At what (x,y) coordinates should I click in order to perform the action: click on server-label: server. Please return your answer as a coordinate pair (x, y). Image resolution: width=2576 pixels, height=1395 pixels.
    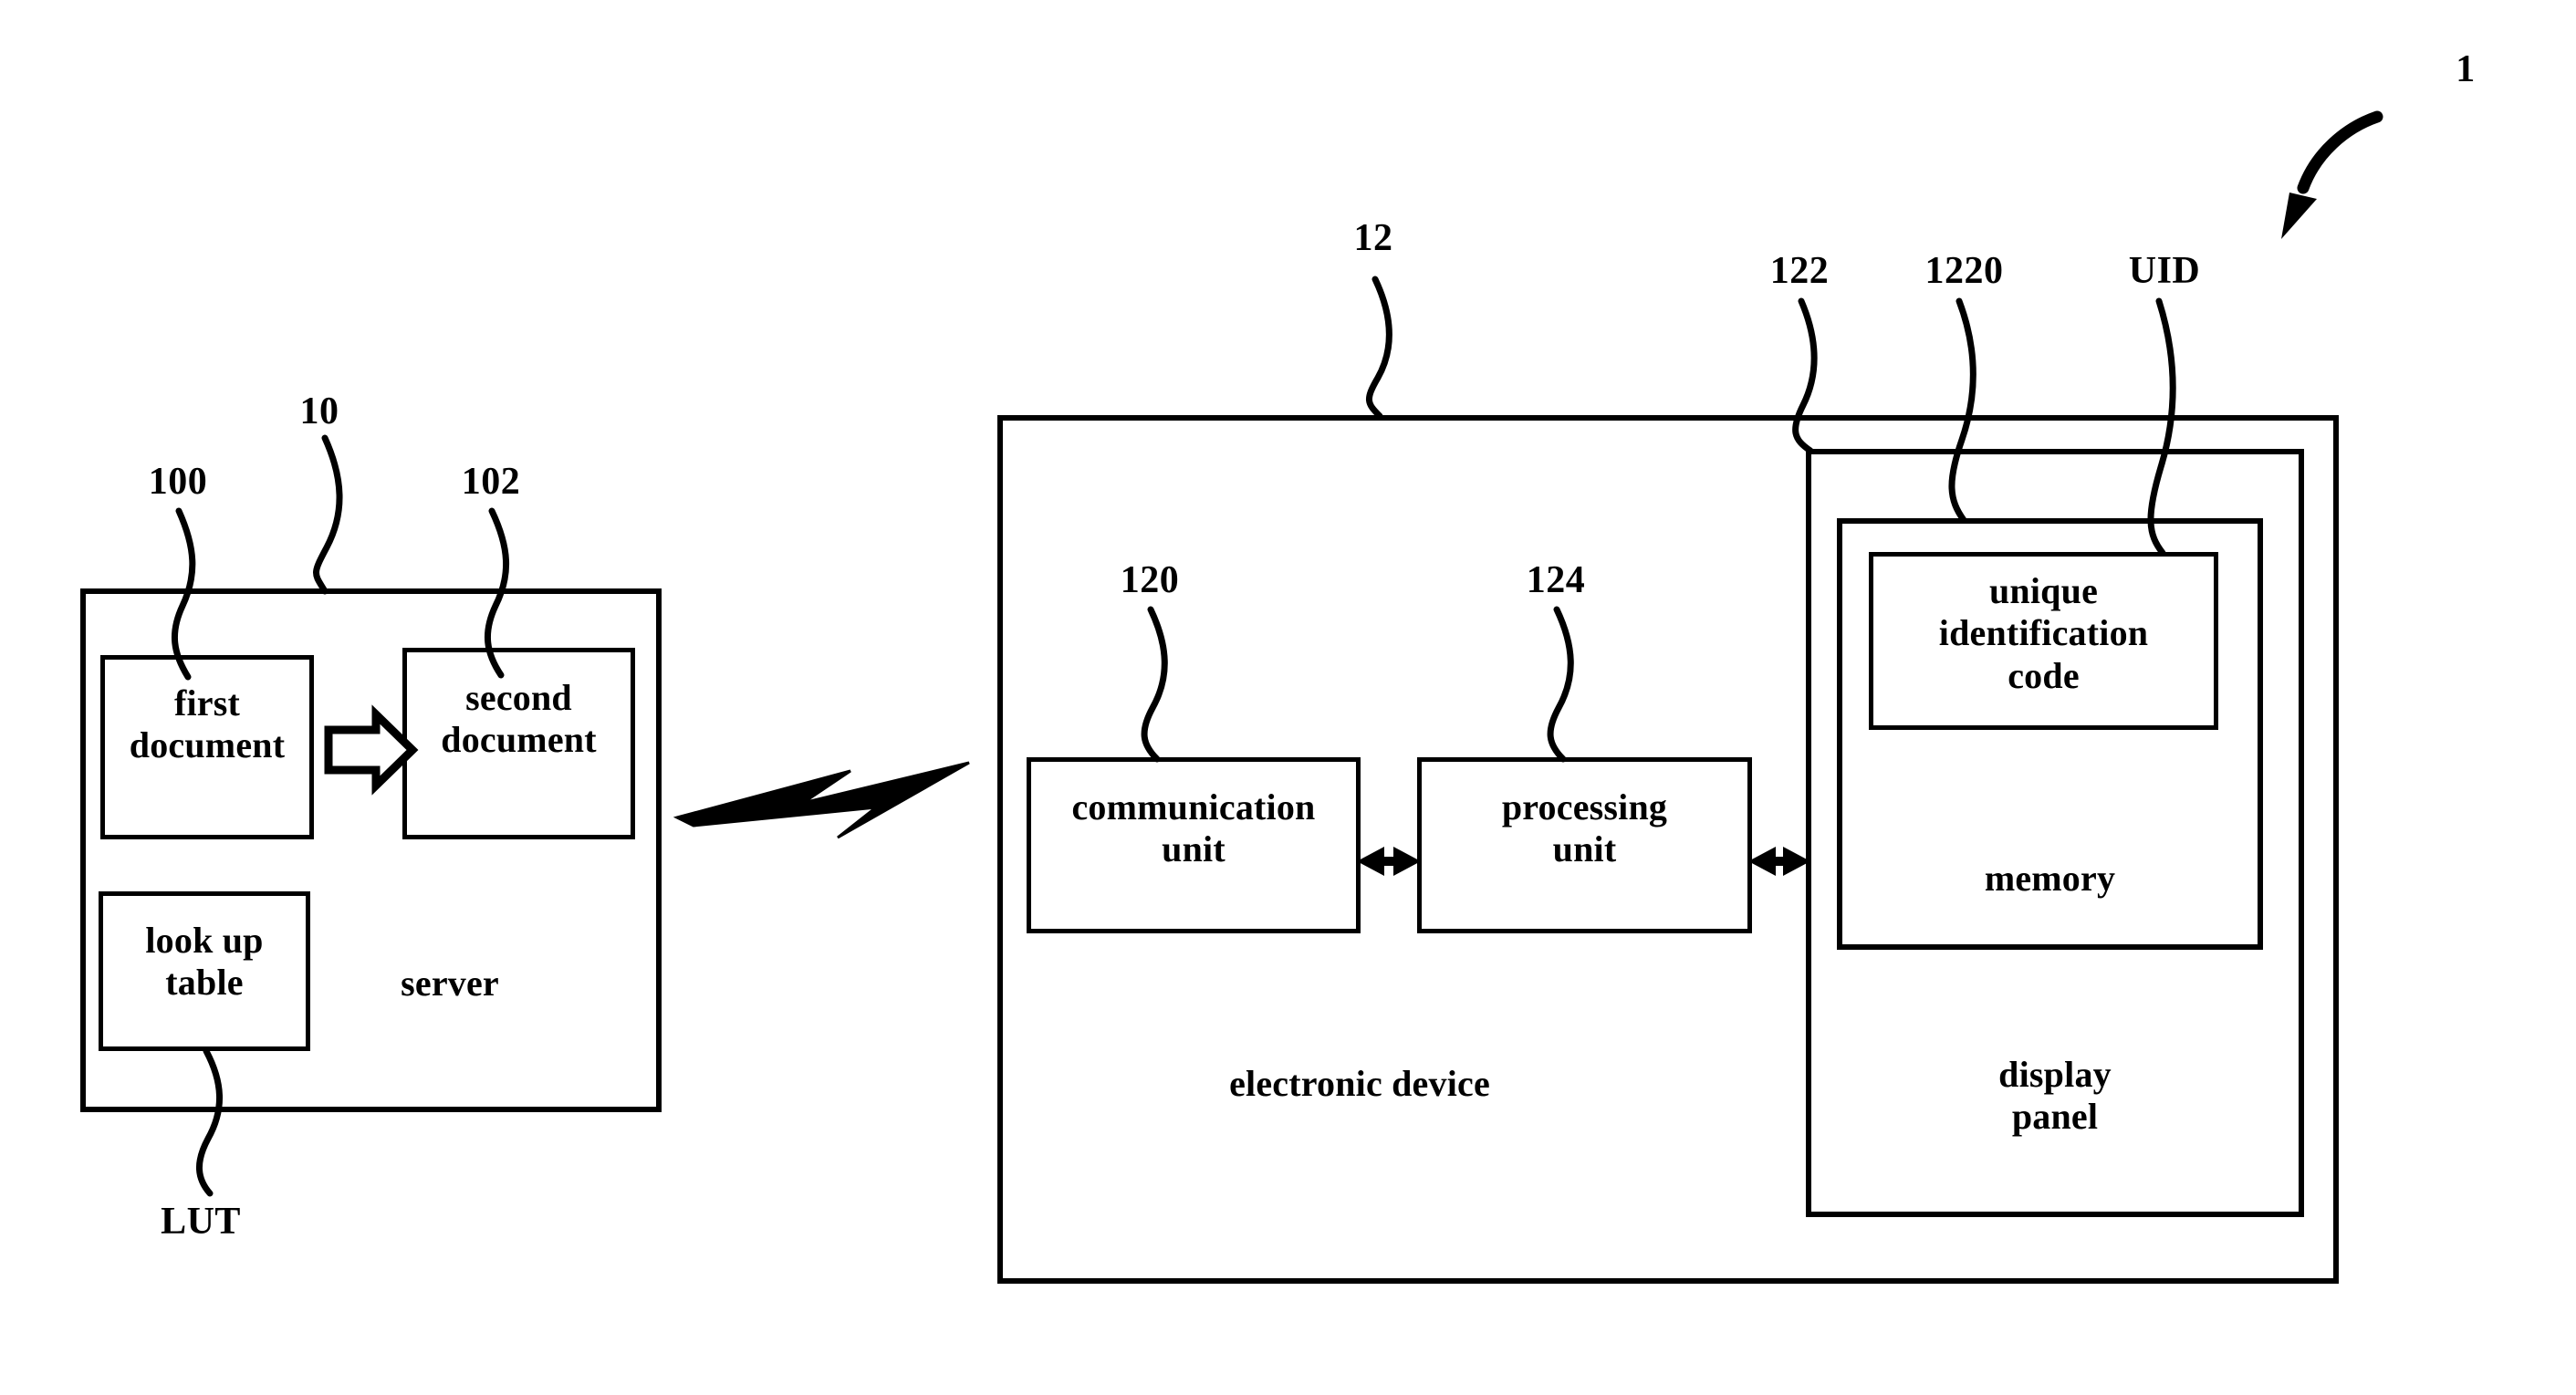
    Looking at the image, I should click on (450, 983).